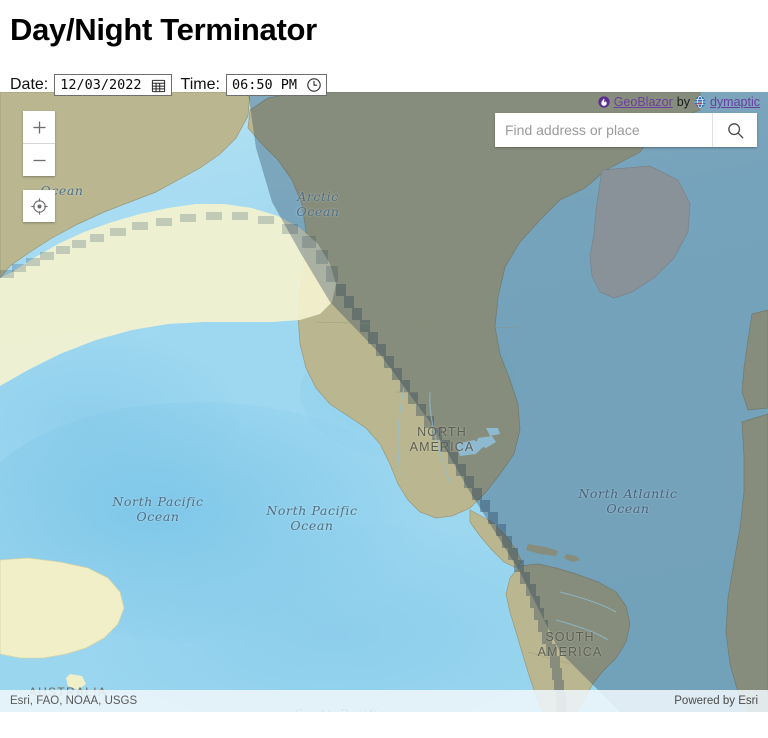  What do you see at coordinates (700, 102) in the screenshot?
I see `dymaptic-globe-icon` at bounding box center [700, 102].